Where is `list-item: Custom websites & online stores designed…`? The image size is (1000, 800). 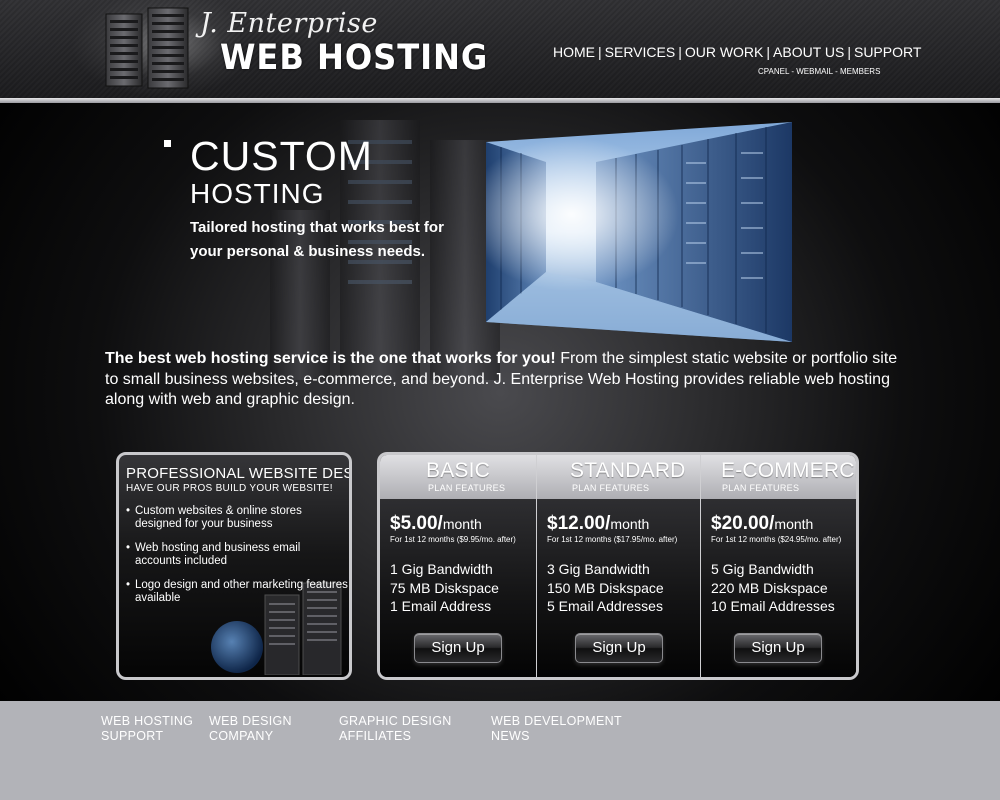
list-item: Custom websites & online stores designed… is located at coordinates (237, 518).